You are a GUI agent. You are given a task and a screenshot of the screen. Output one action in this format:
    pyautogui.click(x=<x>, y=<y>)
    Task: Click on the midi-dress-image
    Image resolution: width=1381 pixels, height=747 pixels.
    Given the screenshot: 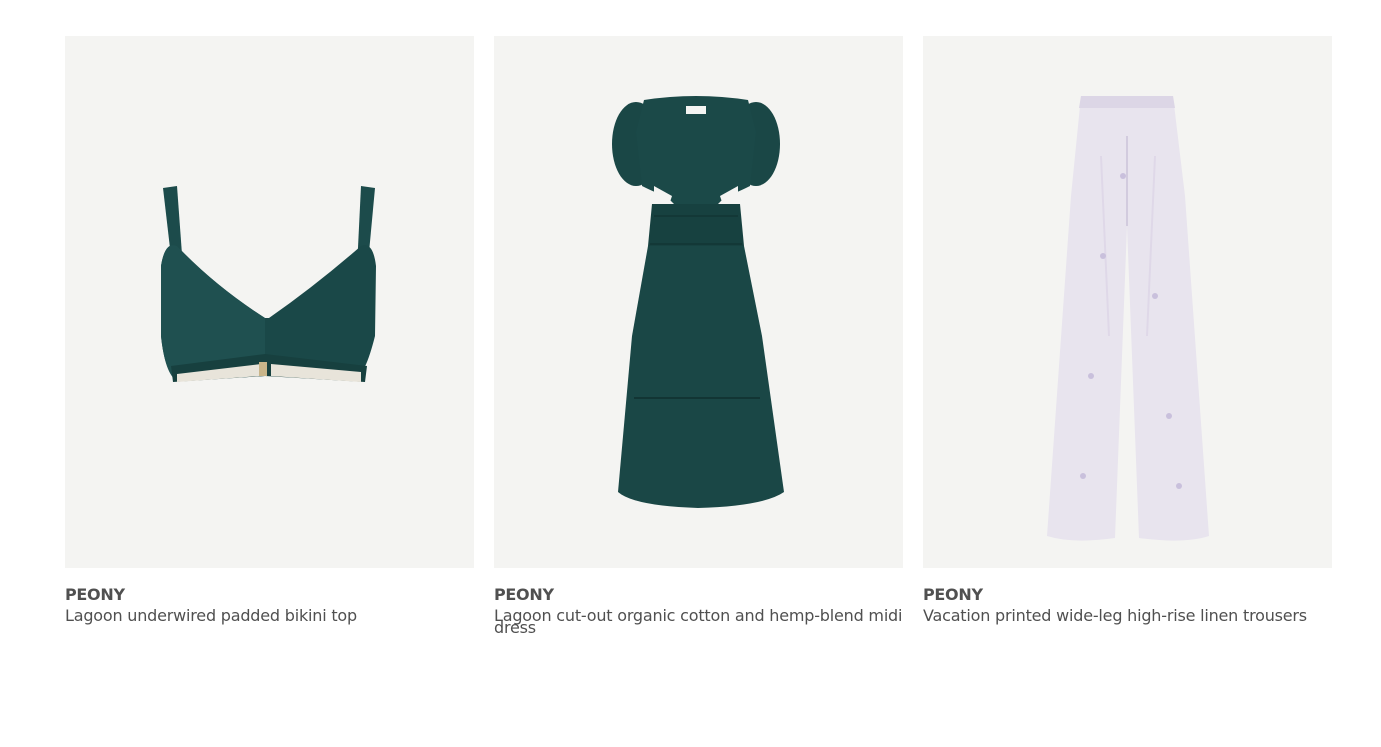 What is the action you would take?
    pyautogui.click(x=698, y=302)
    